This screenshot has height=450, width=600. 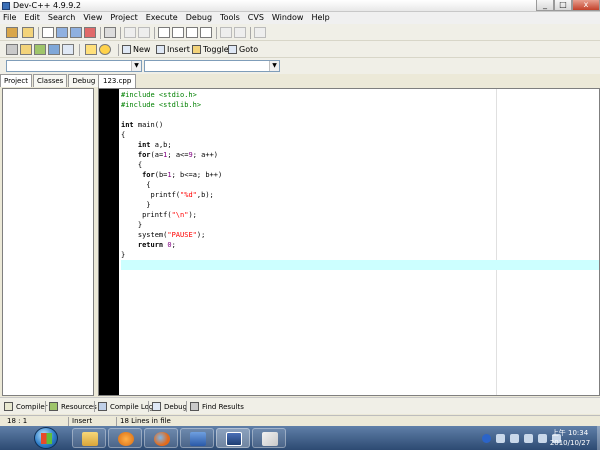 I want to click on menu-execute: Execute, so click(x=162, y=18).